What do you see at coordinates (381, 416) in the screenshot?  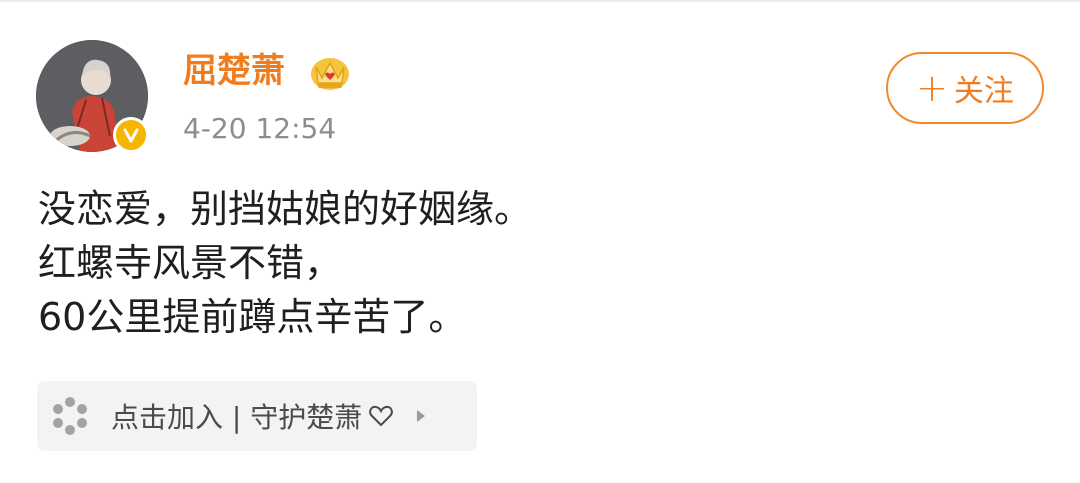 I see `heart-outline-icon` at bounding box center [381, 416].